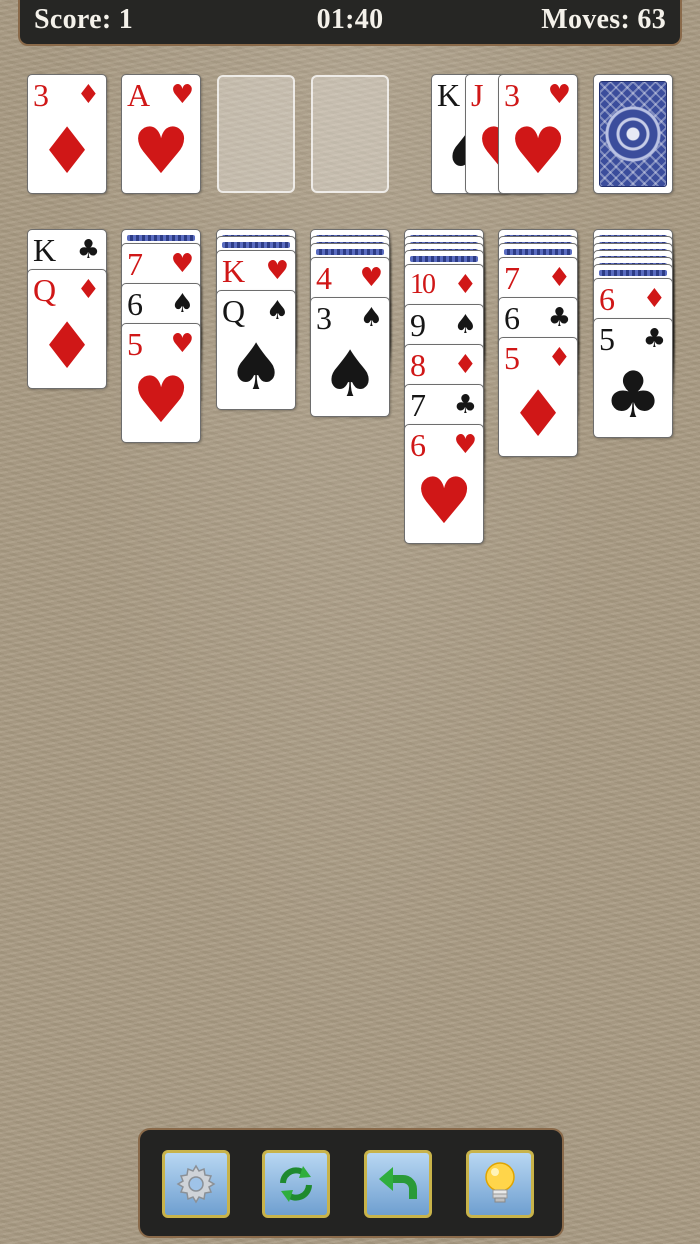  What do you see at coordinates (350, 23) in the screenshot?
I see `status-bar: Score: 1 01:40 Moves: 63` at bounding box center [350, 23].